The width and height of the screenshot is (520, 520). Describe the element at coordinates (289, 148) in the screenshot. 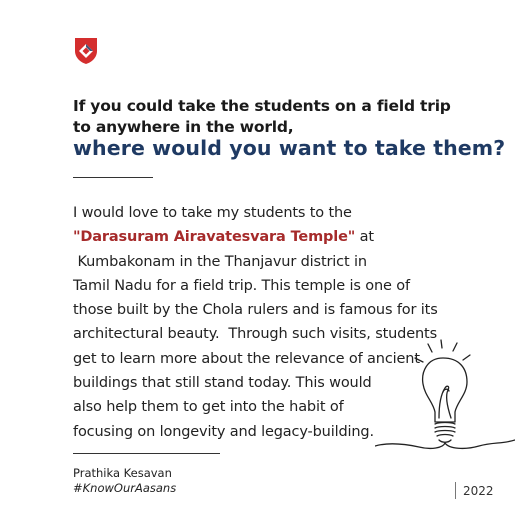

I see `question-highlight: where would you want to take them?` at that location.